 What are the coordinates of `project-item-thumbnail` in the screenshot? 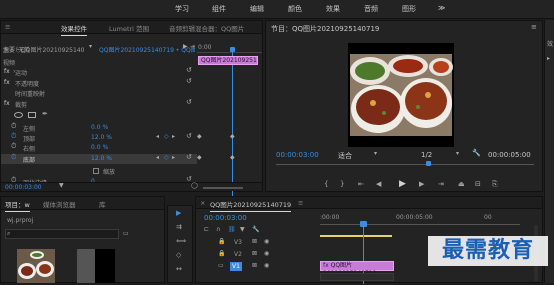 It's located at (36, 266).